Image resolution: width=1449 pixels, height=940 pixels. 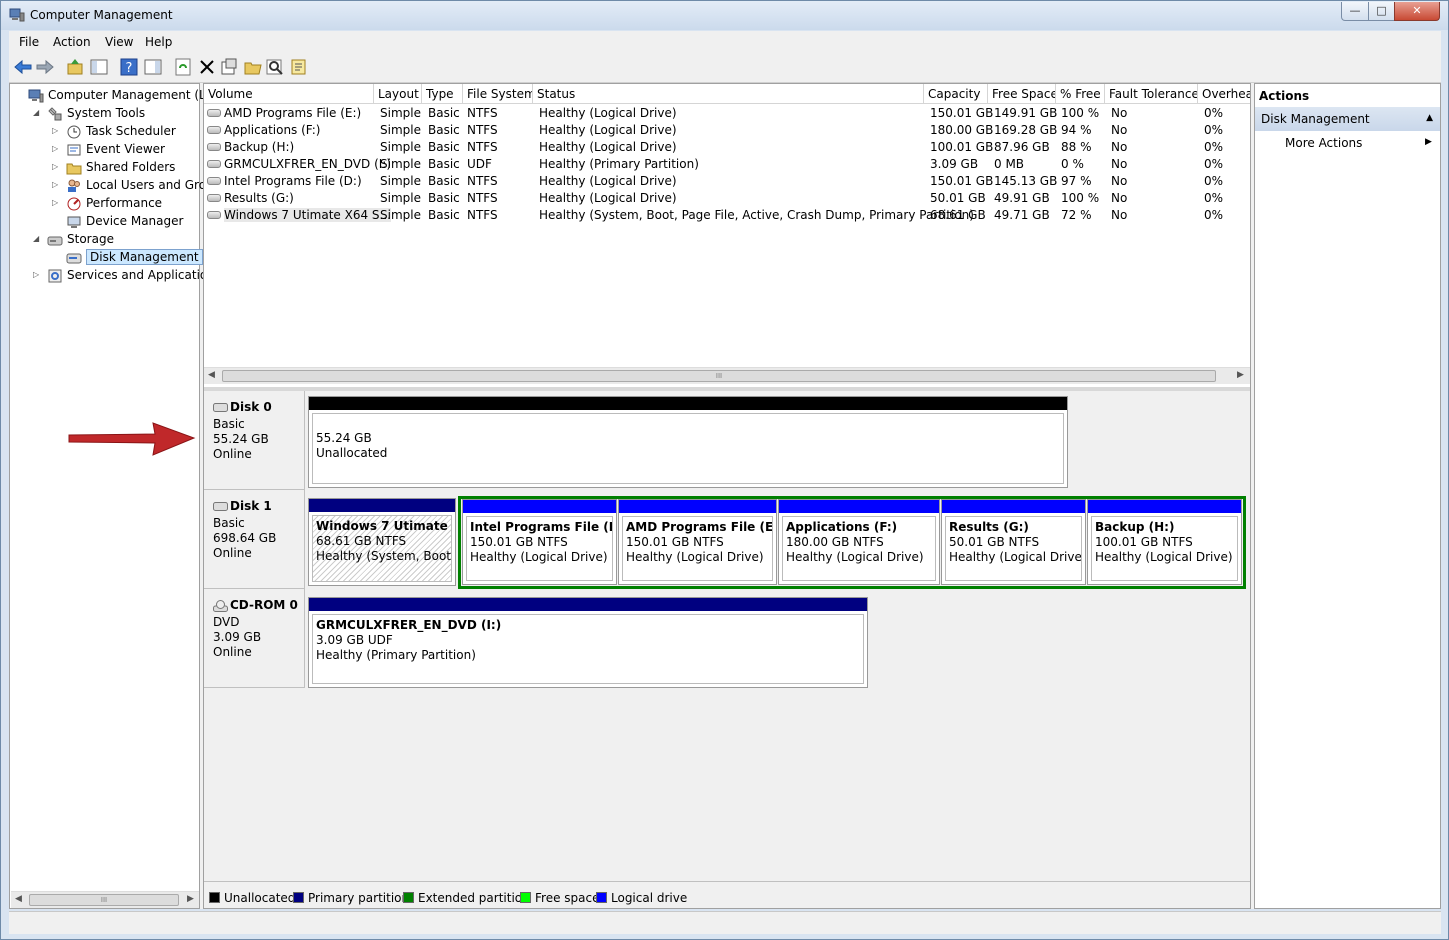 I want to click on delete-icon, so click(x=207, y=67).